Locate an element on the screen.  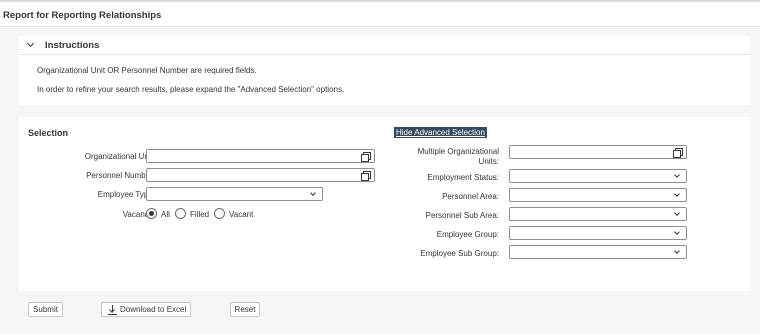
personnel-number-input is located at coordinates (260, 175).